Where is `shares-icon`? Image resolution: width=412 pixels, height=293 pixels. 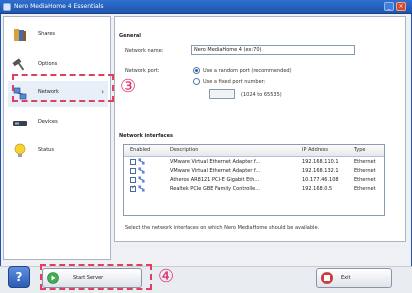
shares-icon is located at coordinates (20, 35).